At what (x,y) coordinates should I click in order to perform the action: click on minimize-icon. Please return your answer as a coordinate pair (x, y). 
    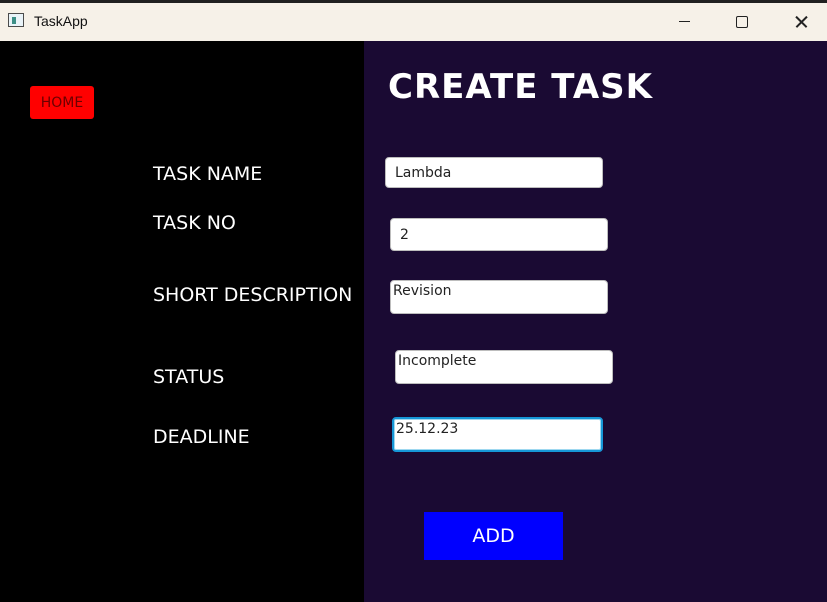
    Looking at the image, I should click on (684, 22).